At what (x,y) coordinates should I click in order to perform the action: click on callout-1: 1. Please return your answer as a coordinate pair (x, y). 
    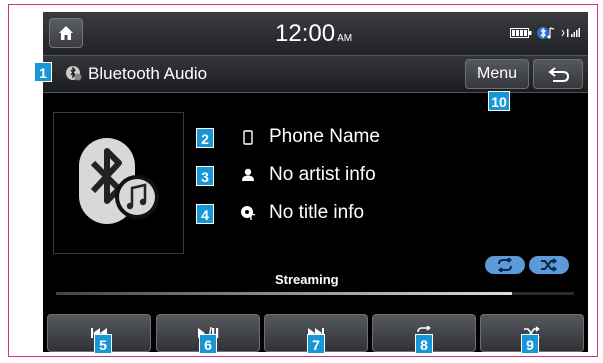
    Looking at the image, I should click on (43, 72).